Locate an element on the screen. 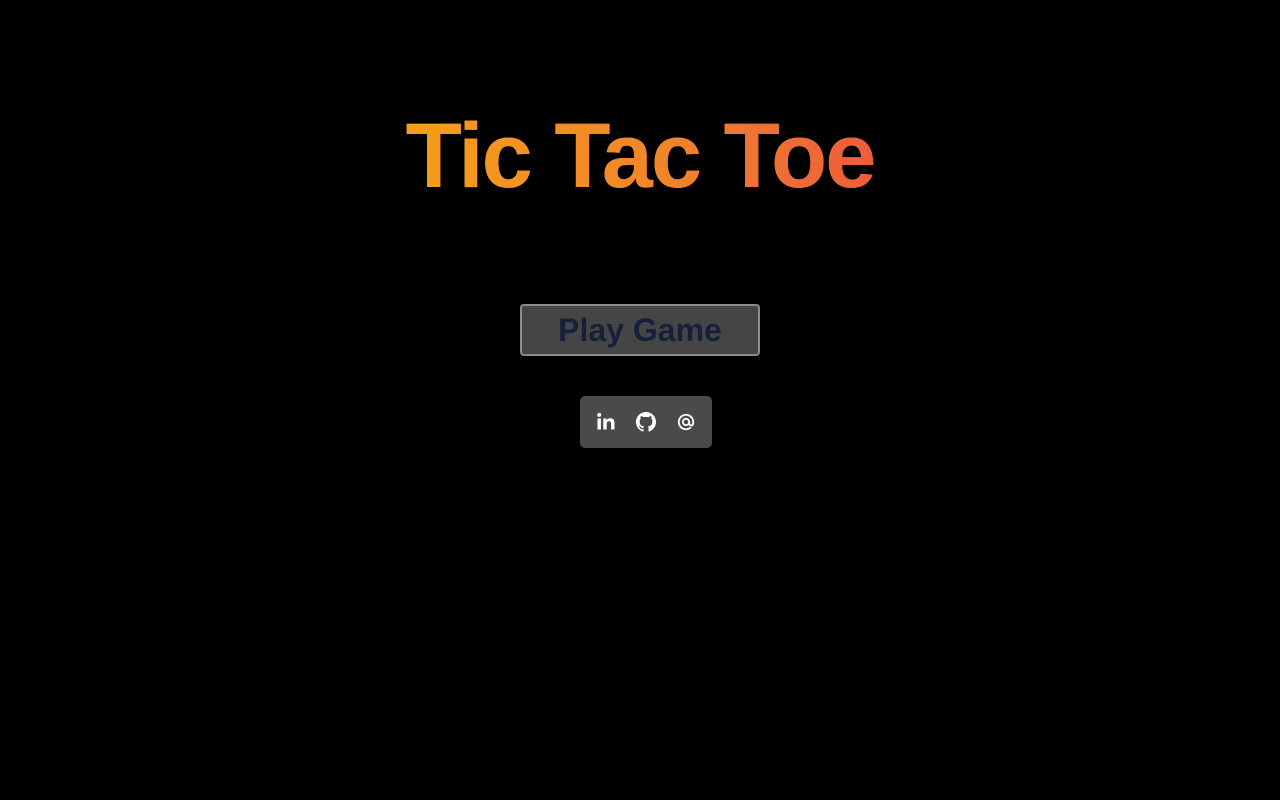 This screenshot has width=1280, height=800. linkedin-icon is located at coordinates (606, 422).